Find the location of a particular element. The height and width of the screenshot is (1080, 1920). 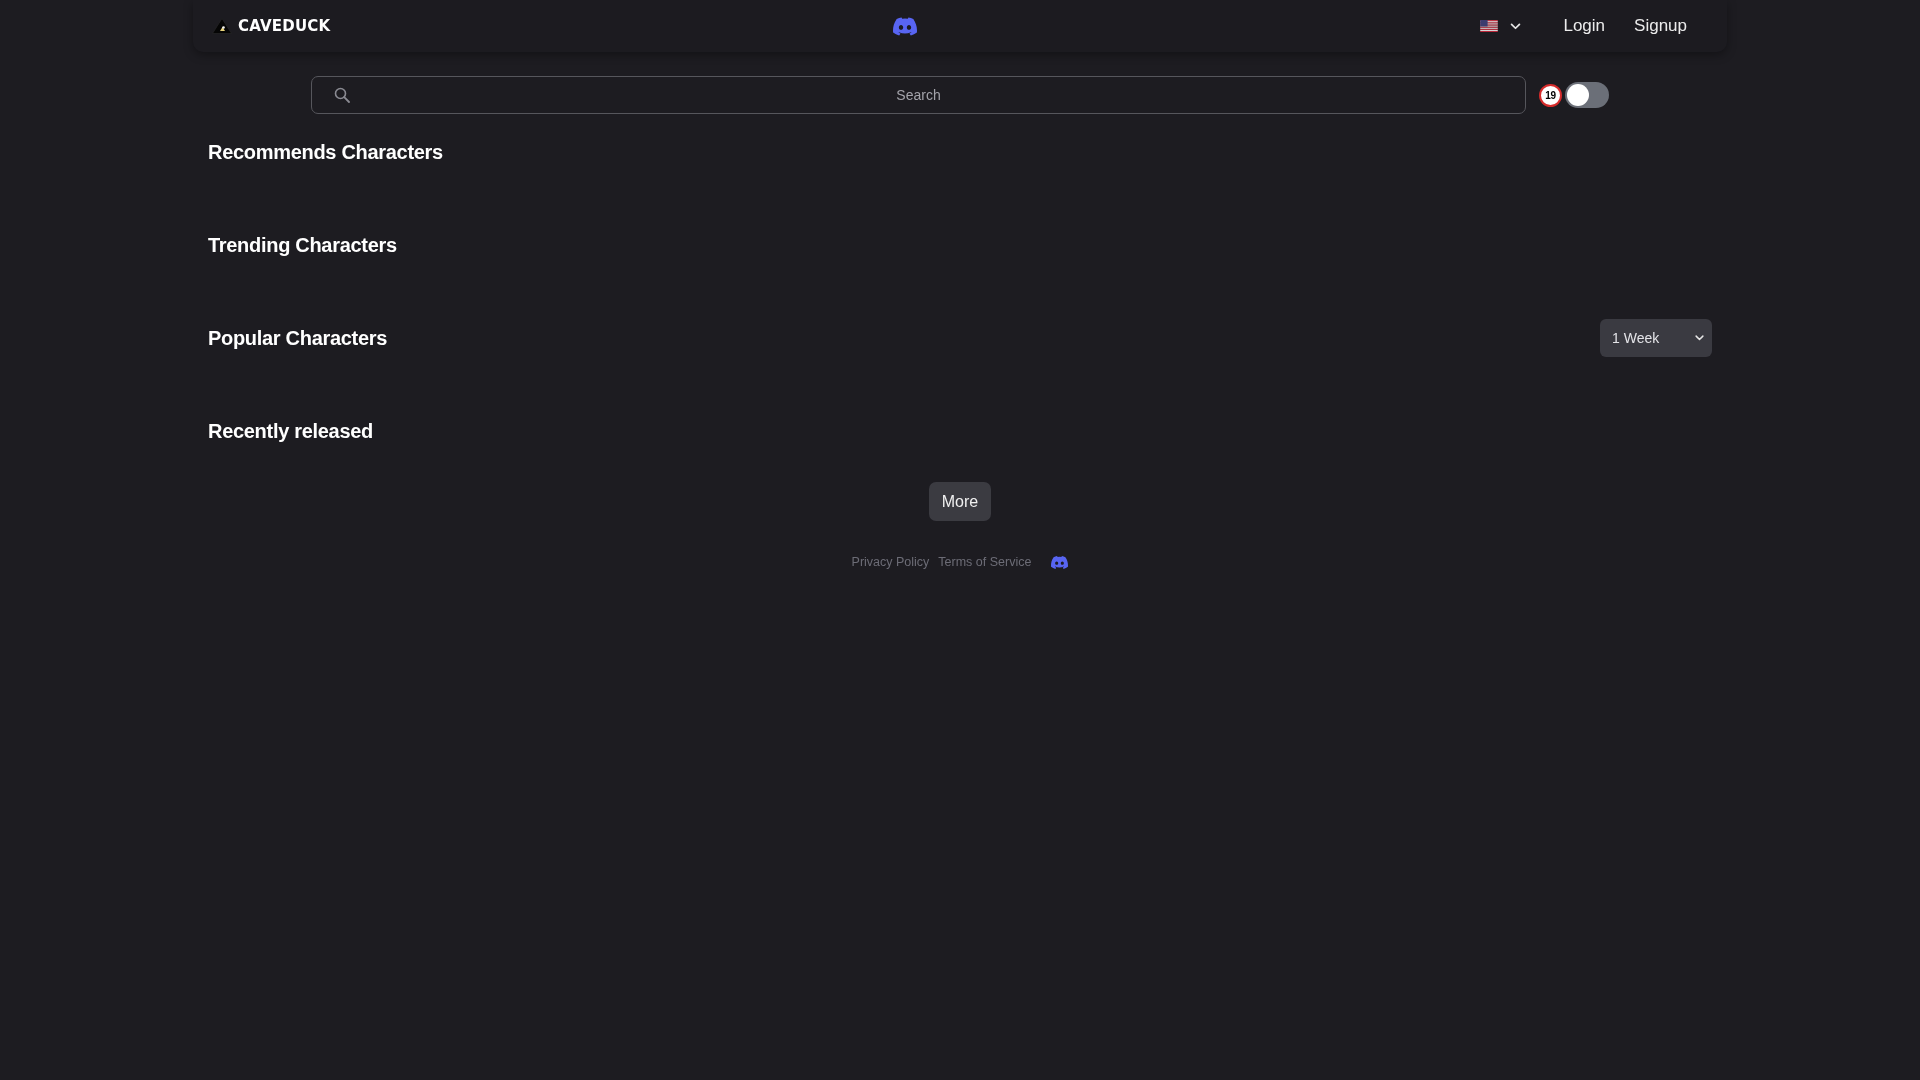

home-logo-link: CAVEDUCK is located at coordinates (271, 26).